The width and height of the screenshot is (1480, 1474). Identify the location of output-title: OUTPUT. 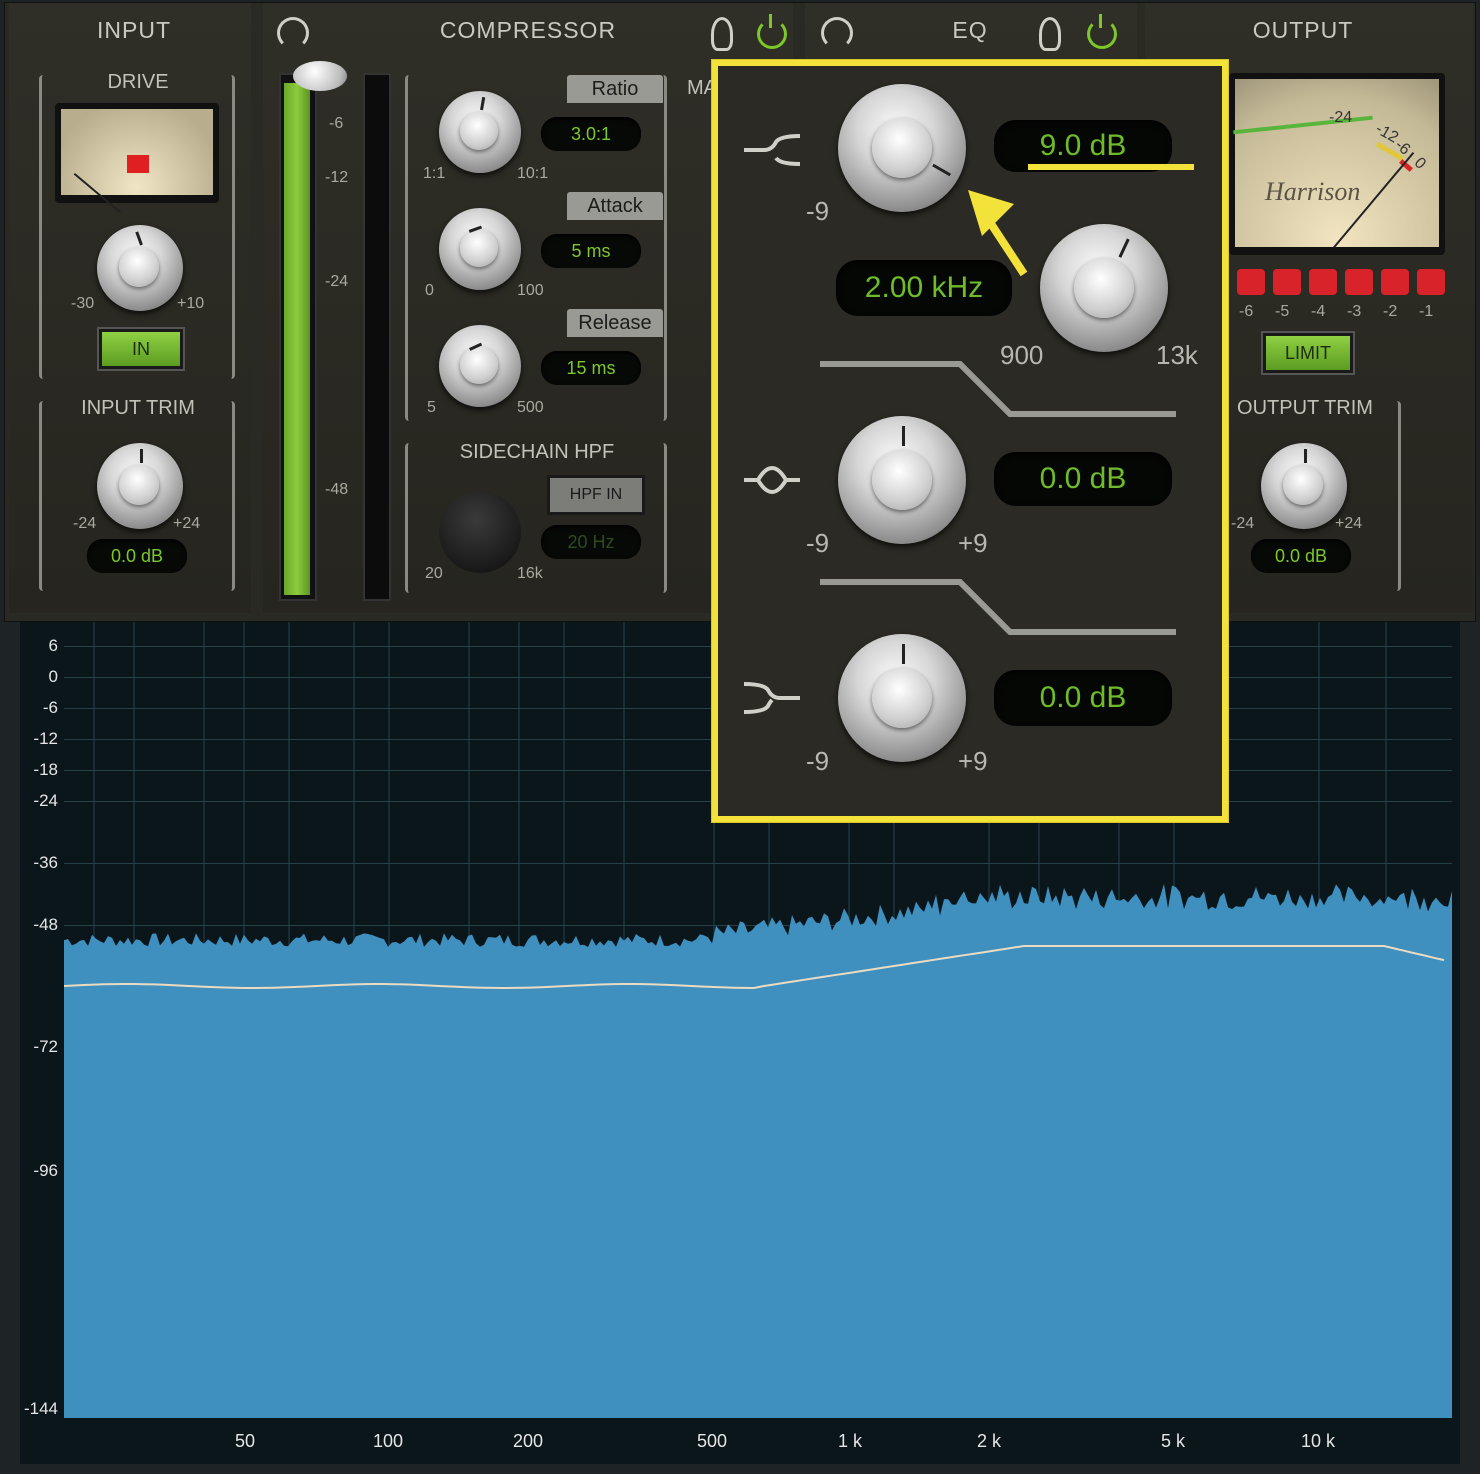
(1303, 30).